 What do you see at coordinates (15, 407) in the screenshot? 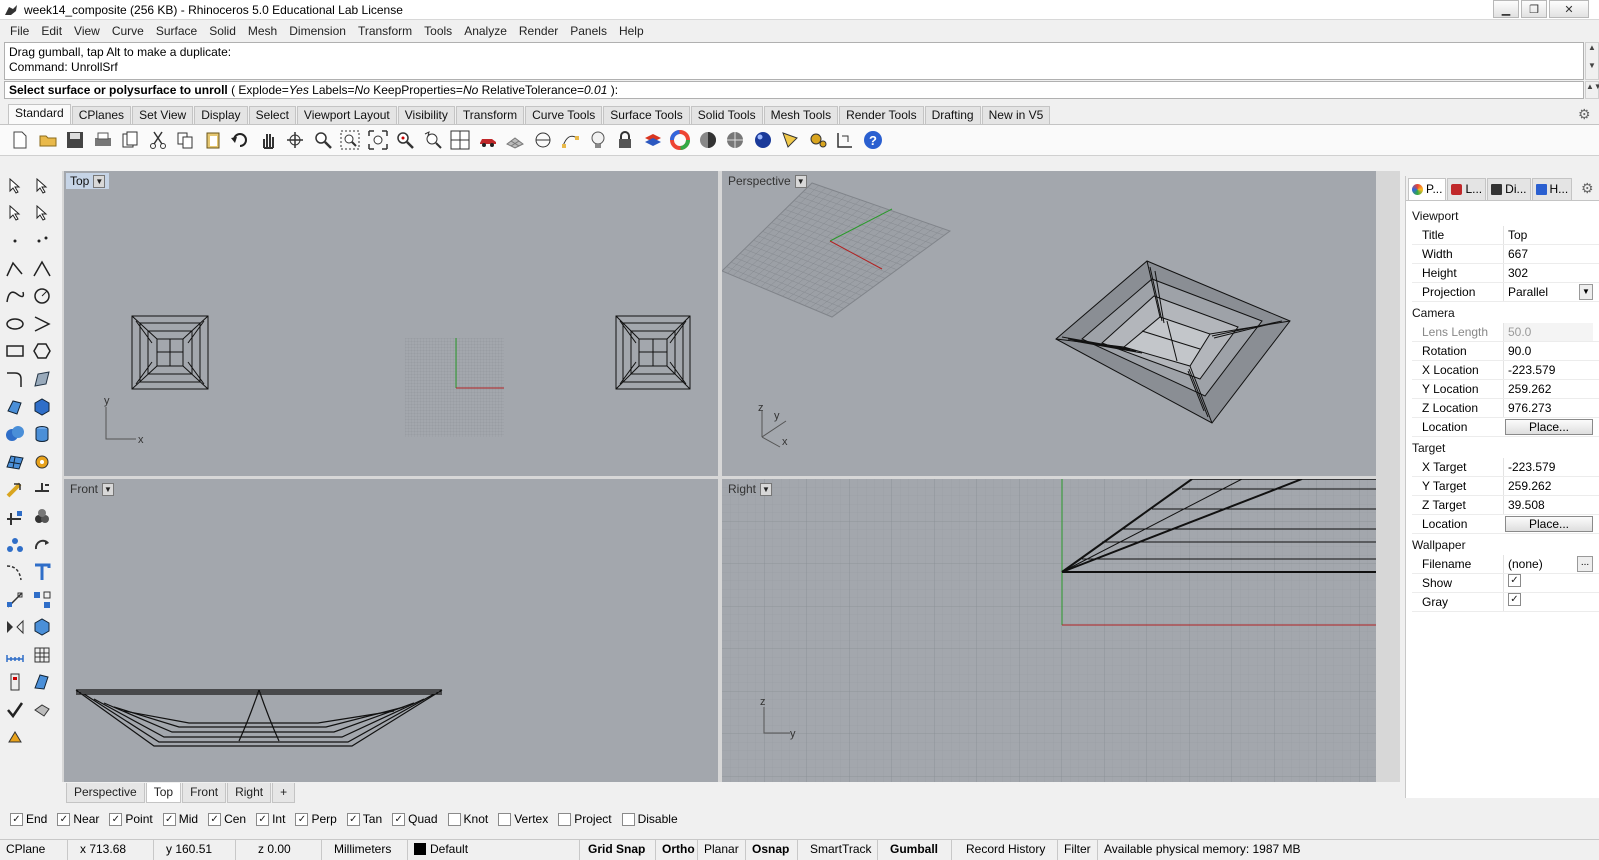
I see `extrude-icon` at bounding box center [15, 407].